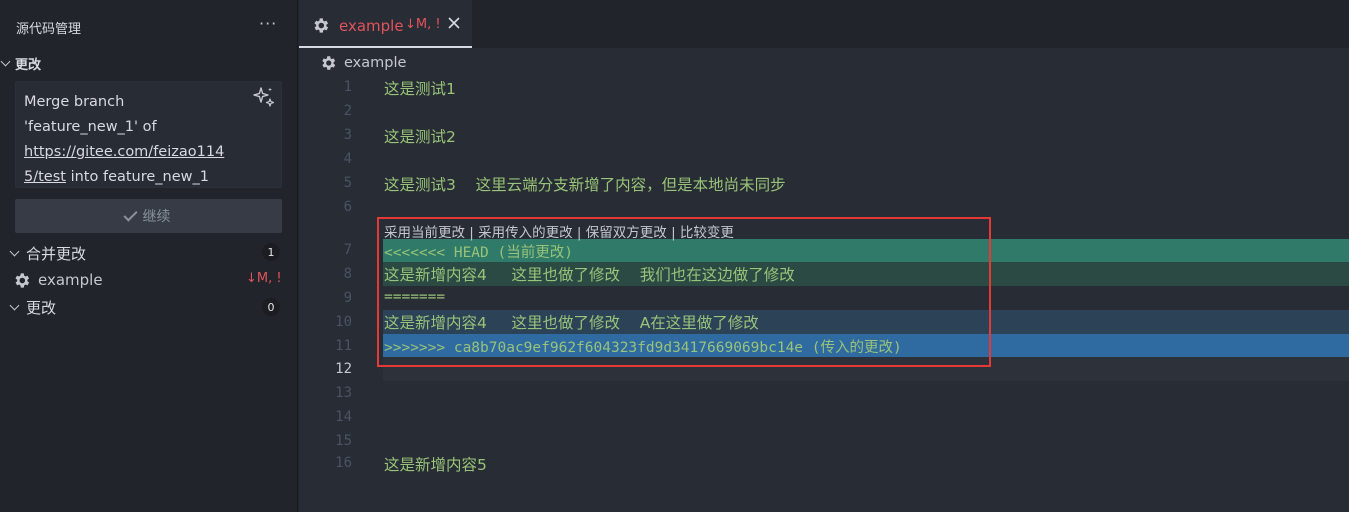 This screenshot has height=512, width=1349. Describe the element at coordinates (156, 217) in the screenshot. I see `continue-label: 继续` at that location.